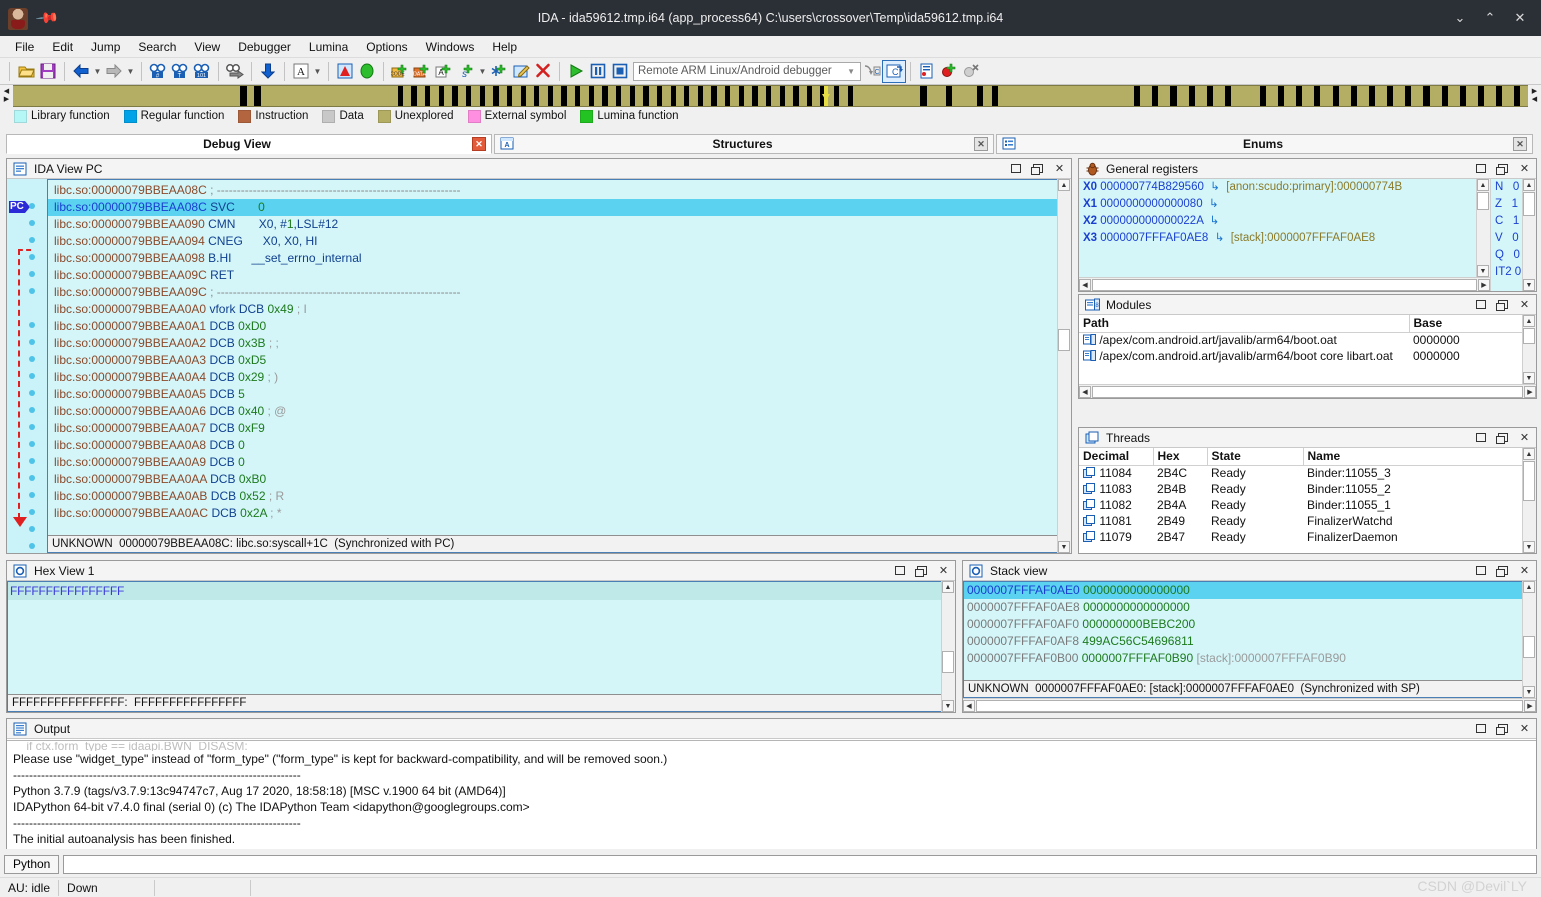 The height and width of the screenshot is (897, 1541). Describe the element at coordinates (552, 394) in the screenshot. I see `disassembly-line: libc.so:00000079BBEAA0A5 DCB 5` at that location.